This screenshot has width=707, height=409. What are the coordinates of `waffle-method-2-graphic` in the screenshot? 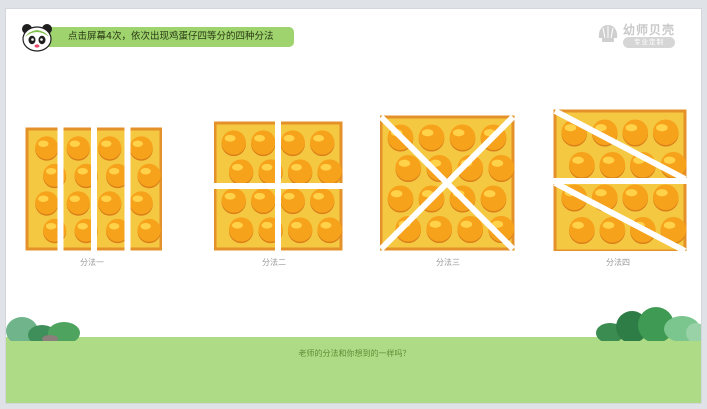 It's located at (278, 186).